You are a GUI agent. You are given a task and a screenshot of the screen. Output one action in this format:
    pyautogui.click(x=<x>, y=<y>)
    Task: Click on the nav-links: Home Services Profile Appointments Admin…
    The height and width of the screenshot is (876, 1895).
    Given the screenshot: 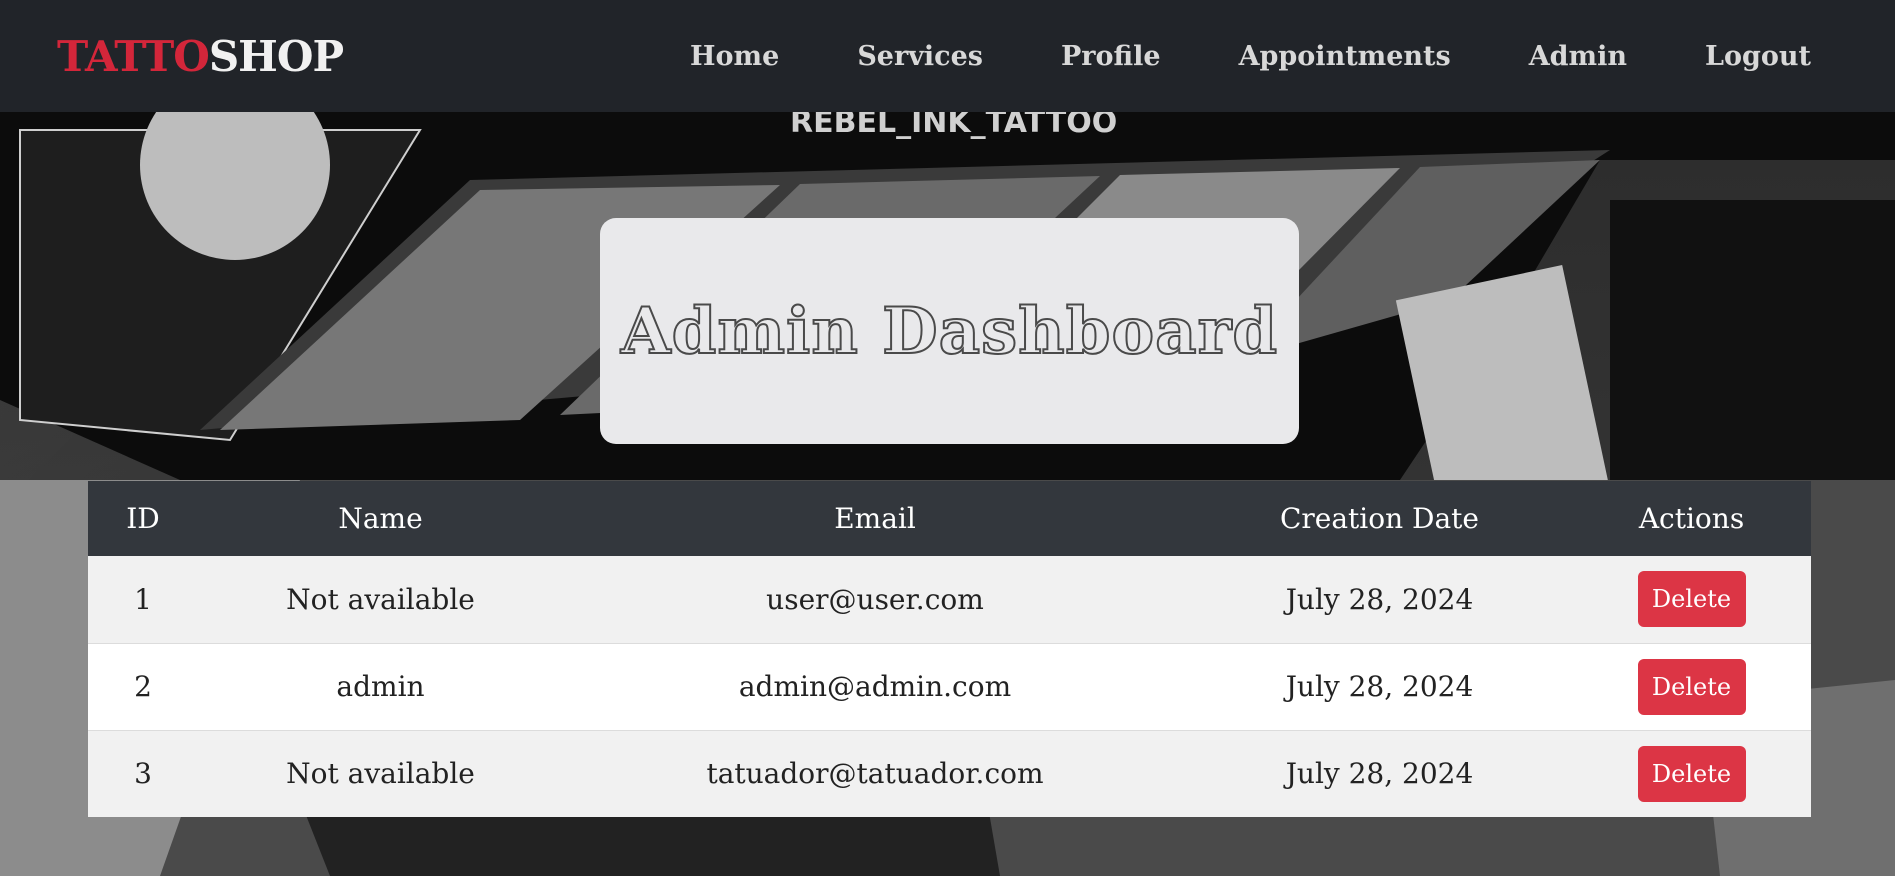 What is the action you would take?
    pyautogui.click(x=1250, y=56)
    